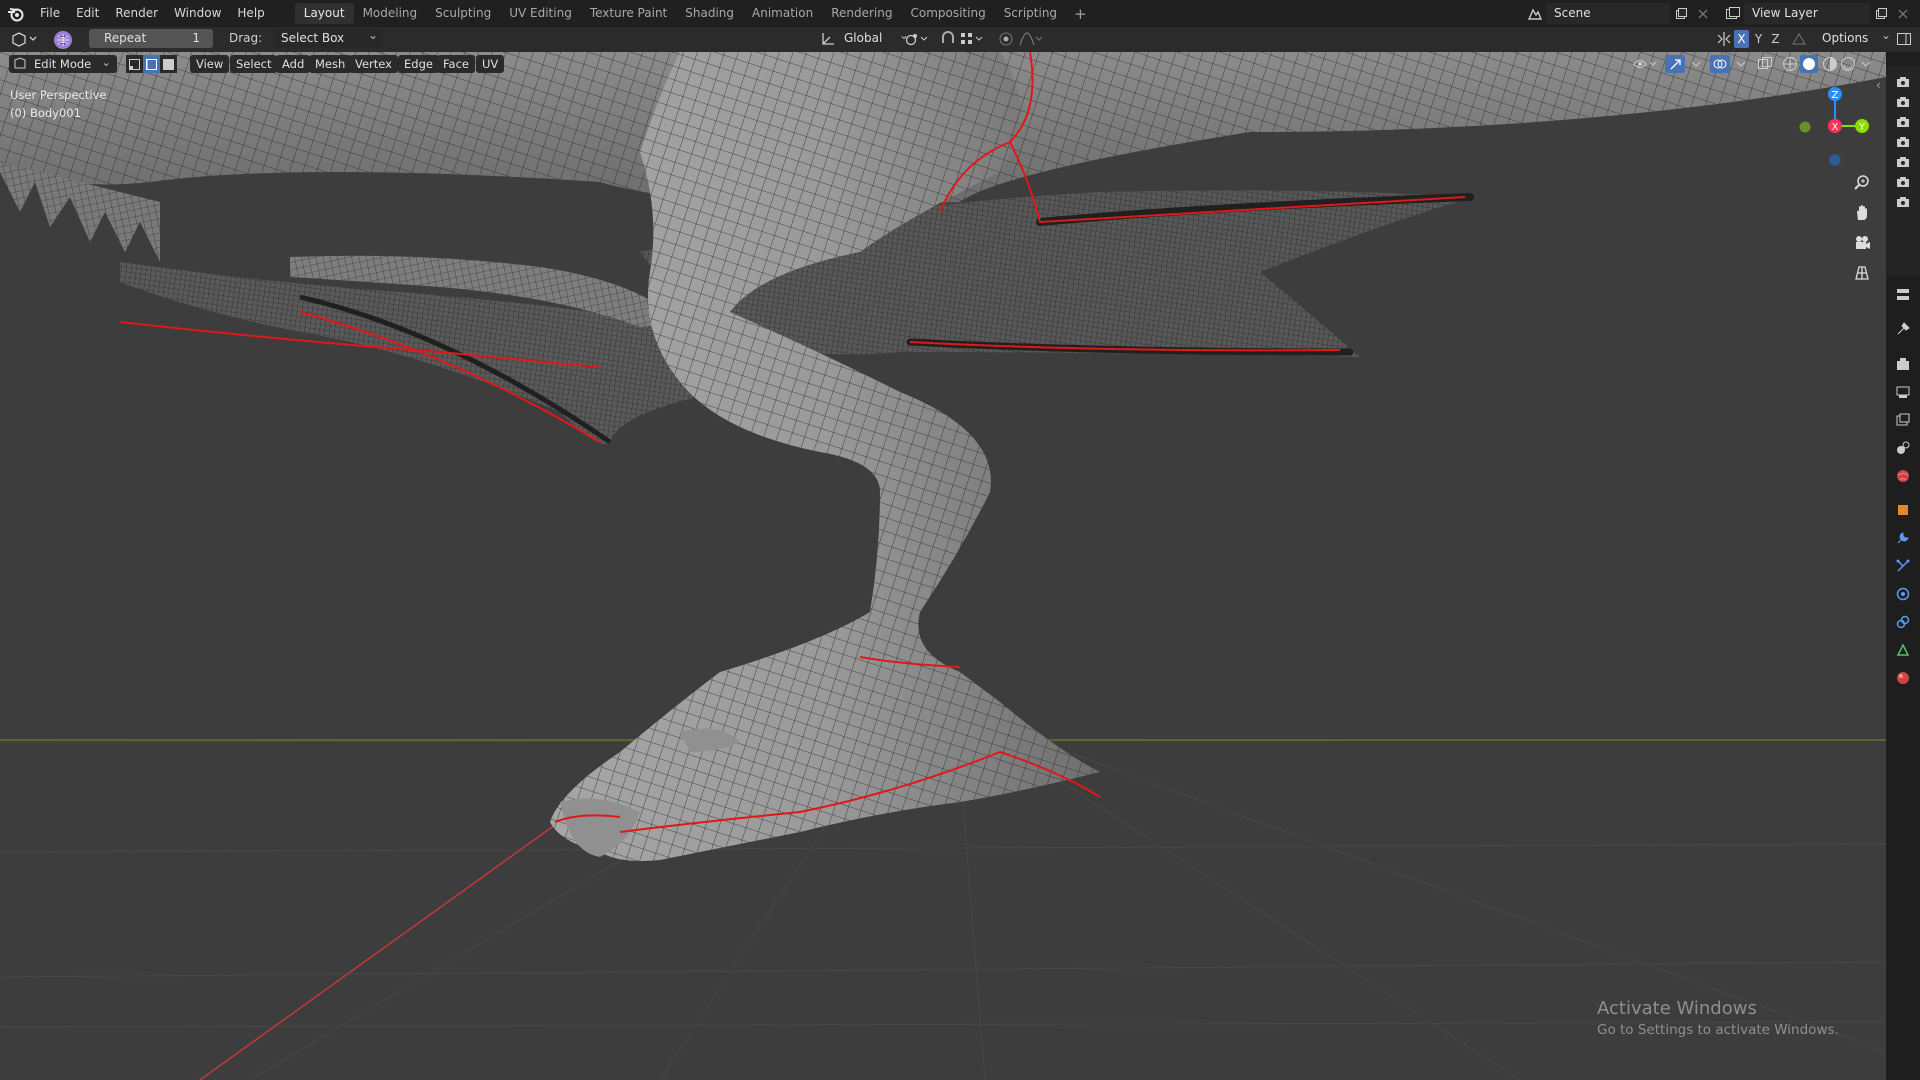 The width and height of the screenshot is (1920, 1080). I want to click on falloff-icon, so click(1031, 40).